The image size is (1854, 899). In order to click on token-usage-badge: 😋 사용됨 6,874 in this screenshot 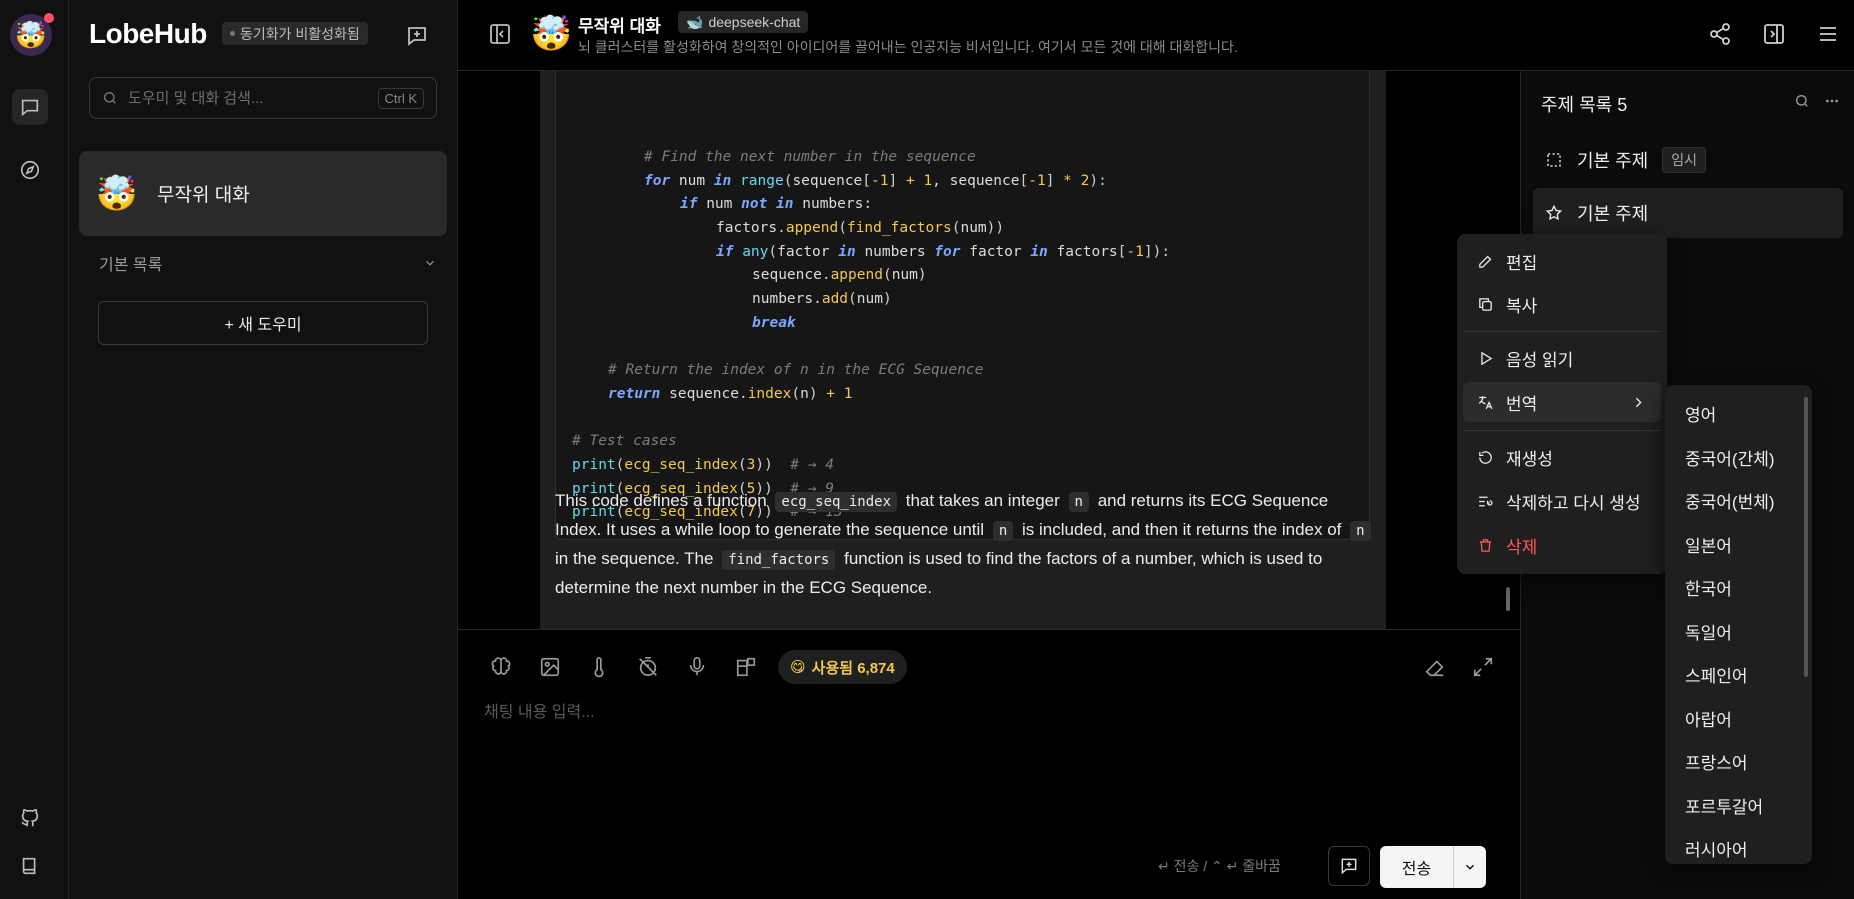, I will do `click(842, 667)`.